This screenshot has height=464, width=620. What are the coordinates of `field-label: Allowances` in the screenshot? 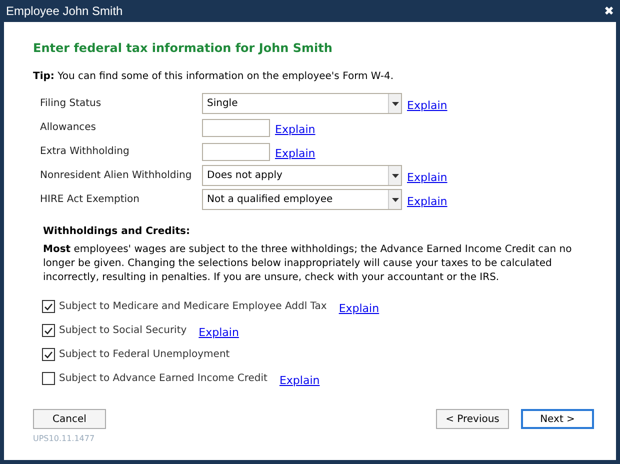 It's located at (69, 128).